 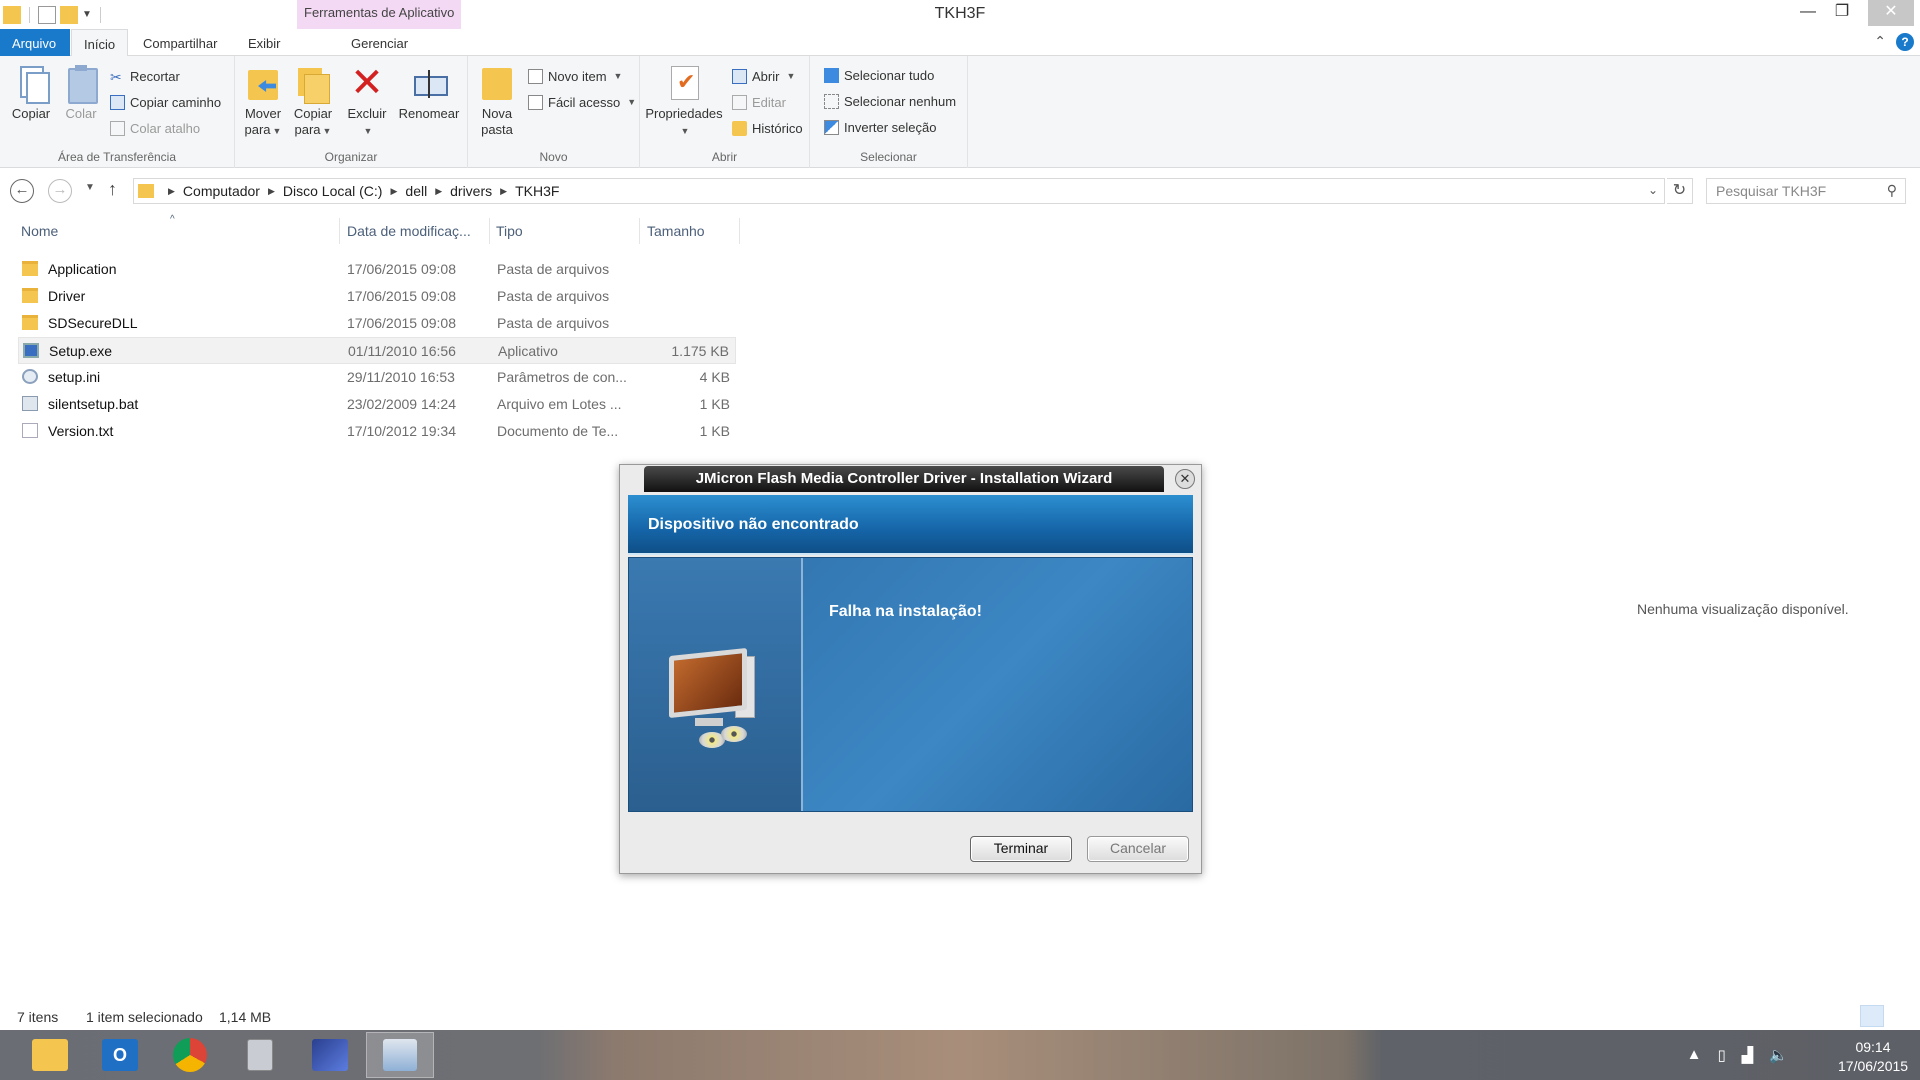 What do you see at coordinates (509, 234) in the screenshot?
I see `column-type: Tipo` at bounding box center [509, 234].